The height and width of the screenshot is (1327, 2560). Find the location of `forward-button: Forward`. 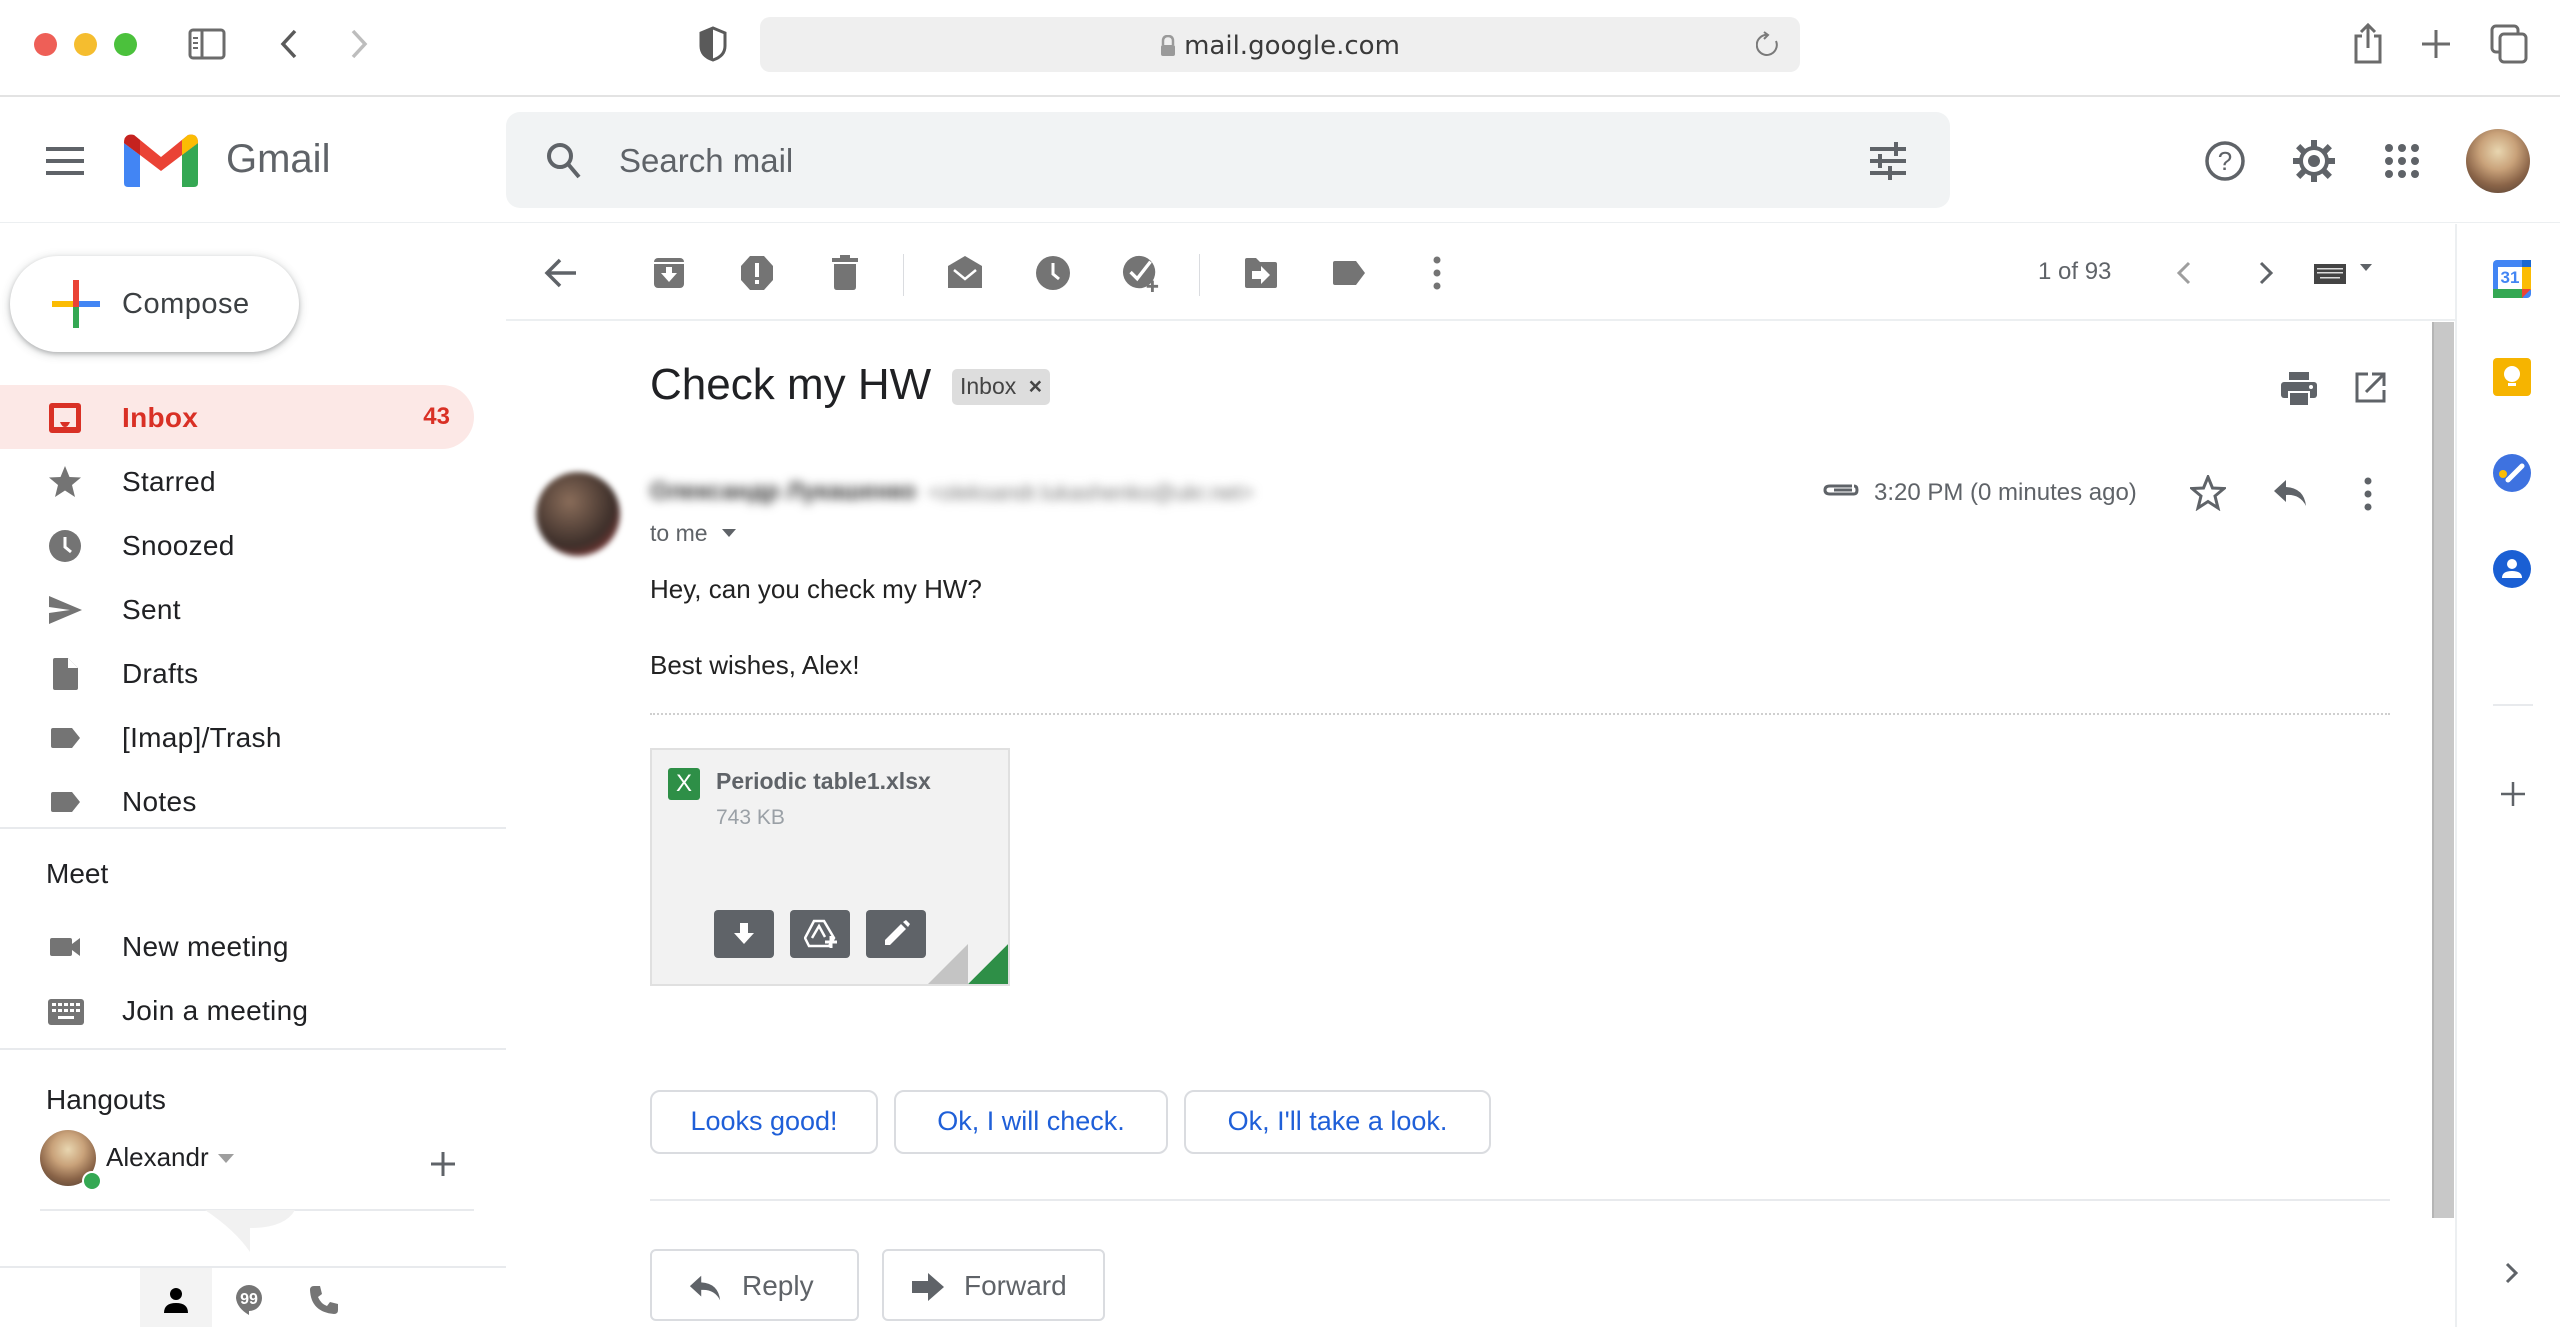

forward-button: Forward is located at coordinates (993, 1285).